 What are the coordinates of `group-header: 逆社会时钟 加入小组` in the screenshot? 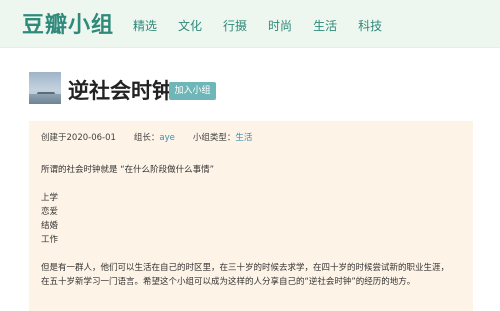 It's located at (249, 89).